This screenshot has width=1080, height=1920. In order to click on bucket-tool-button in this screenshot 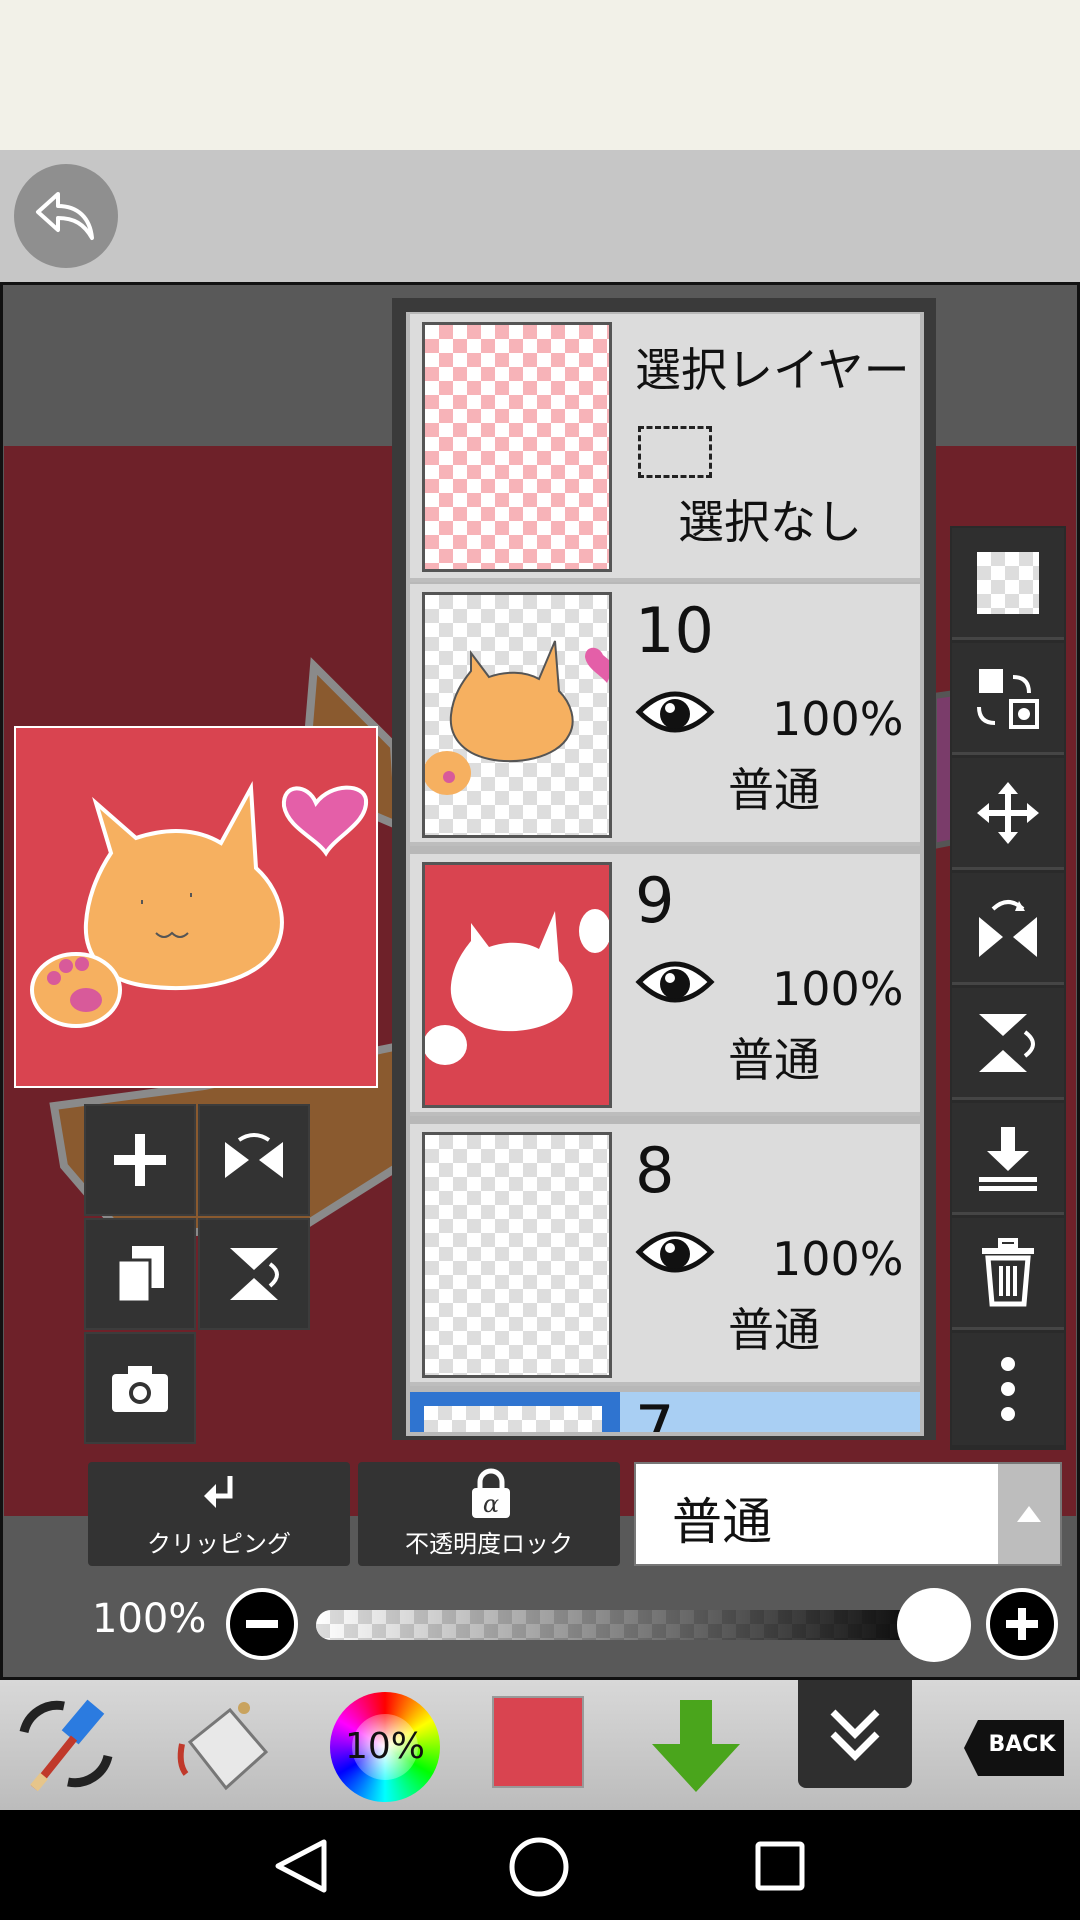, I will do `click(225, 1747)`.